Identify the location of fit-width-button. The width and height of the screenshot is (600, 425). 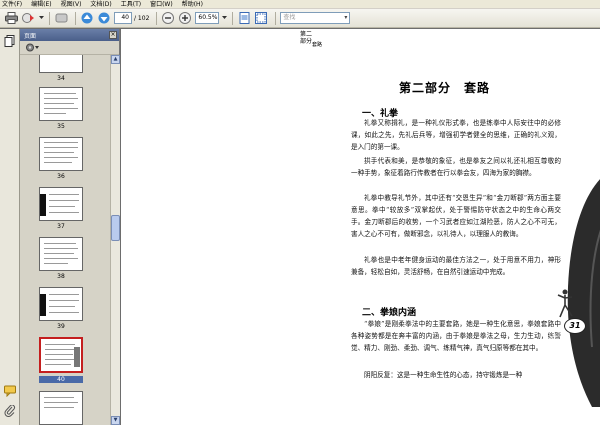
(261, 18).